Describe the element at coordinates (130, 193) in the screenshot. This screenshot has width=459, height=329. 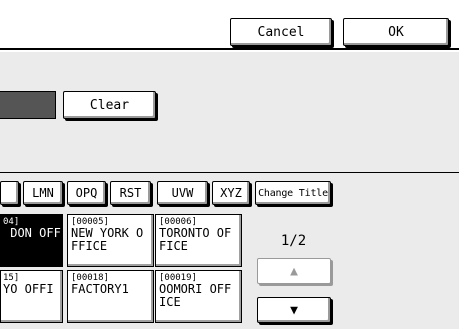
I see `tab-rst: RST` at that location.